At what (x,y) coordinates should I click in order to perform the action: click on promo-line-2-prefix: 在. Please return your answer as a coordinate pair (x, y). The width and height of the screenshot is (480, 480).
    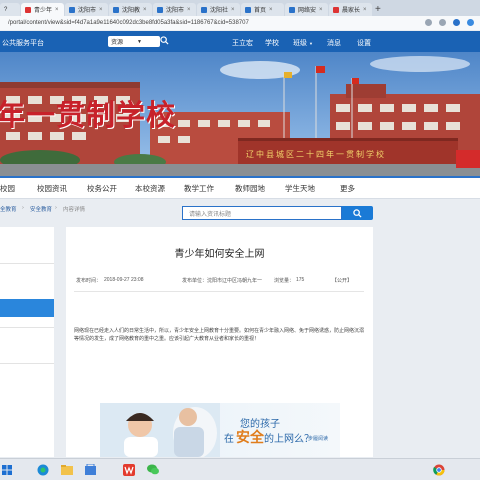
    Looking at the image, I should click on (229, 439).